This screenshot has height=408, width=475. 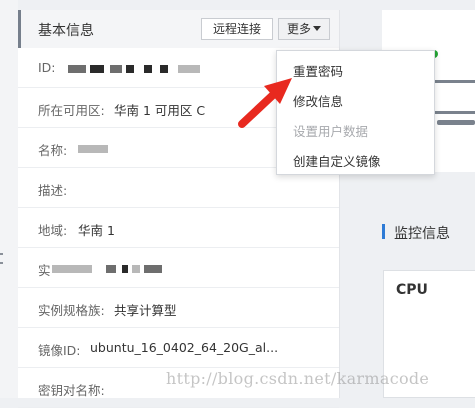 What do you see at coordinates (178, 268) in the screenshot?
I see `info-row-instance: 实` at bounding box center [178, 268].